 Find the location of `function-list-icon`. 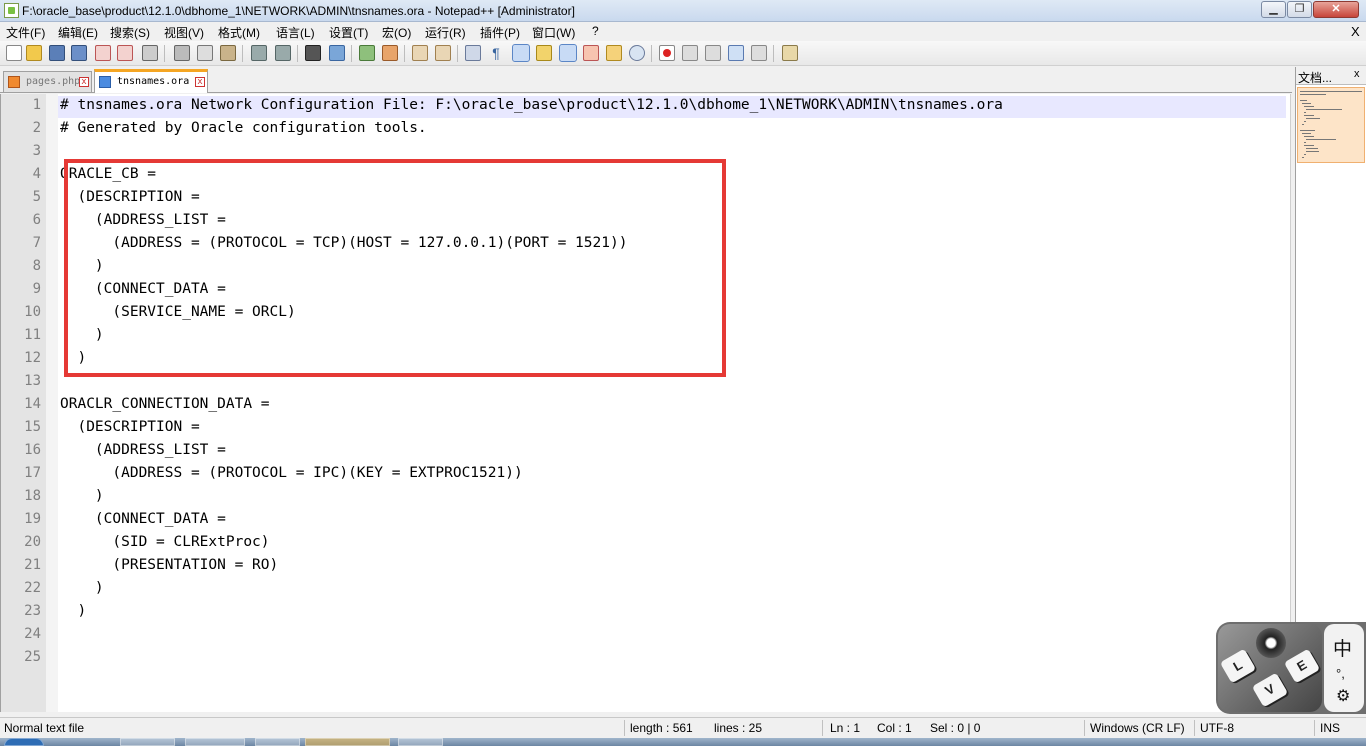

function-list-icon is located at coordinates (591, 53).